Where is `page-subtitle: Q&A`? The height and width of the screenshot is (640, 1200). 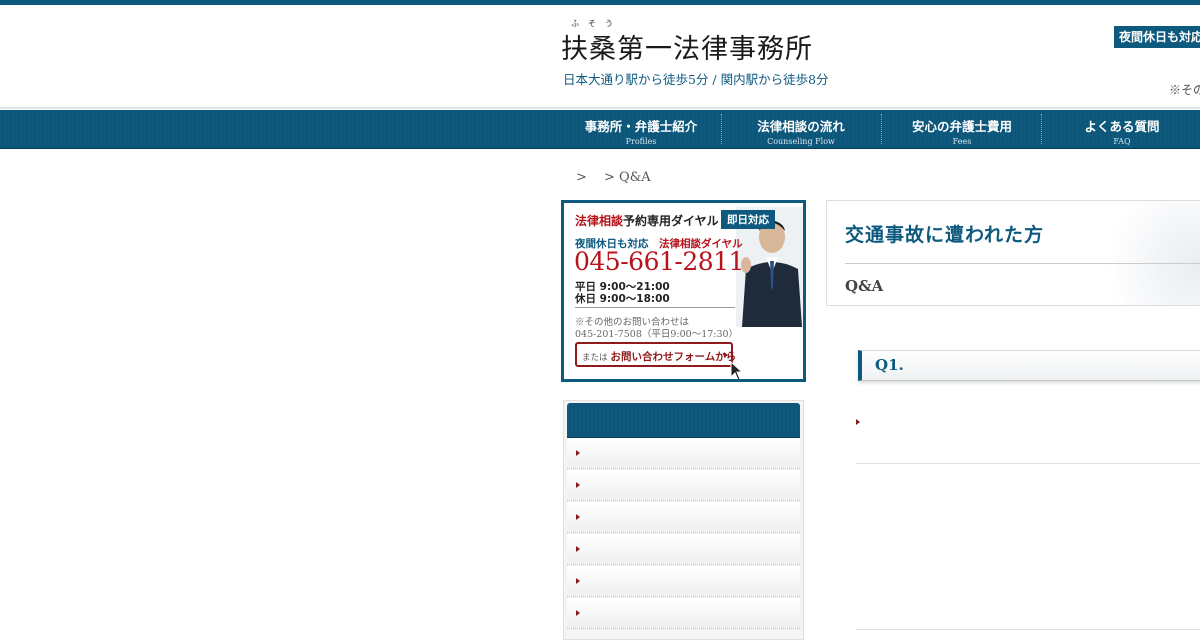 page-subtitle: Q&A is located at coordinates (864, 286).